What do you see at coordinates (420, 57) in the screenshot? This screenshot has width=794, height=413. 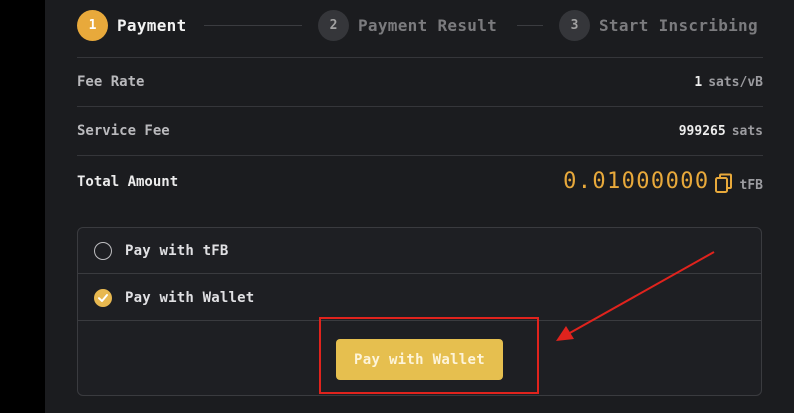 I see `stepper-divider` at bounding box center [420, 57].